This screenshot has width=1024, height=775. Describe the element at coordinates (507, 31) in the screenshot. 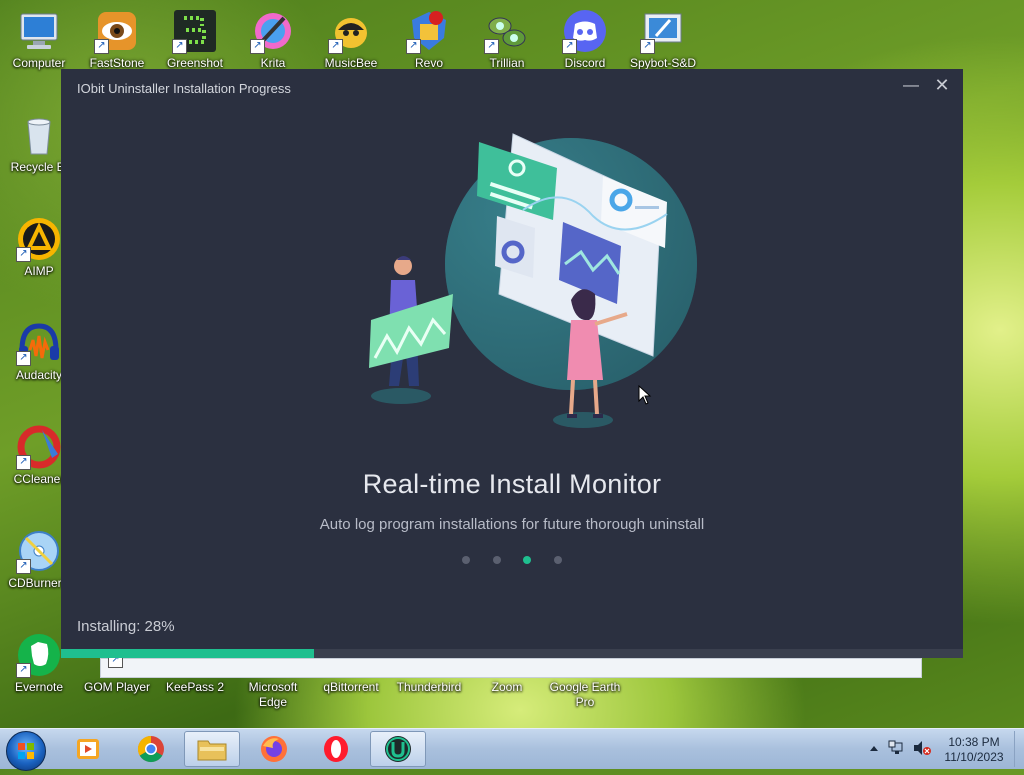

I see `trillian-icon: ↗` at that location.